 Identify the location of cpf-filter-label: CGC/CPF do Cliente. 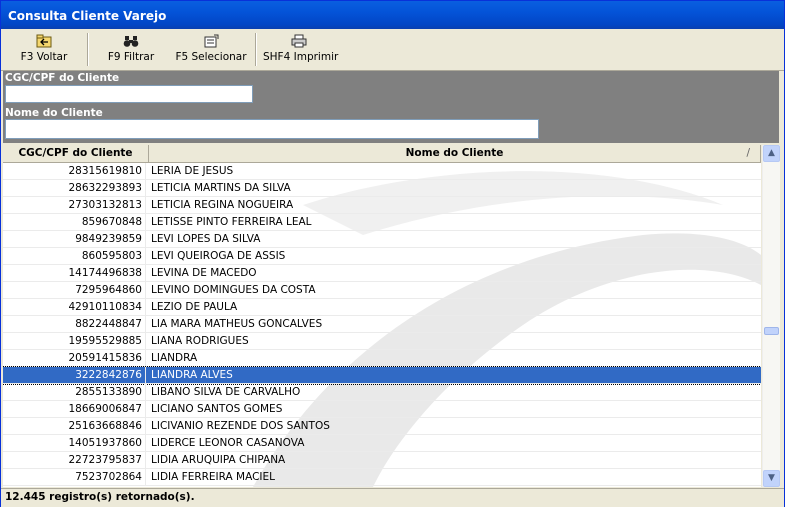
(62, 78).